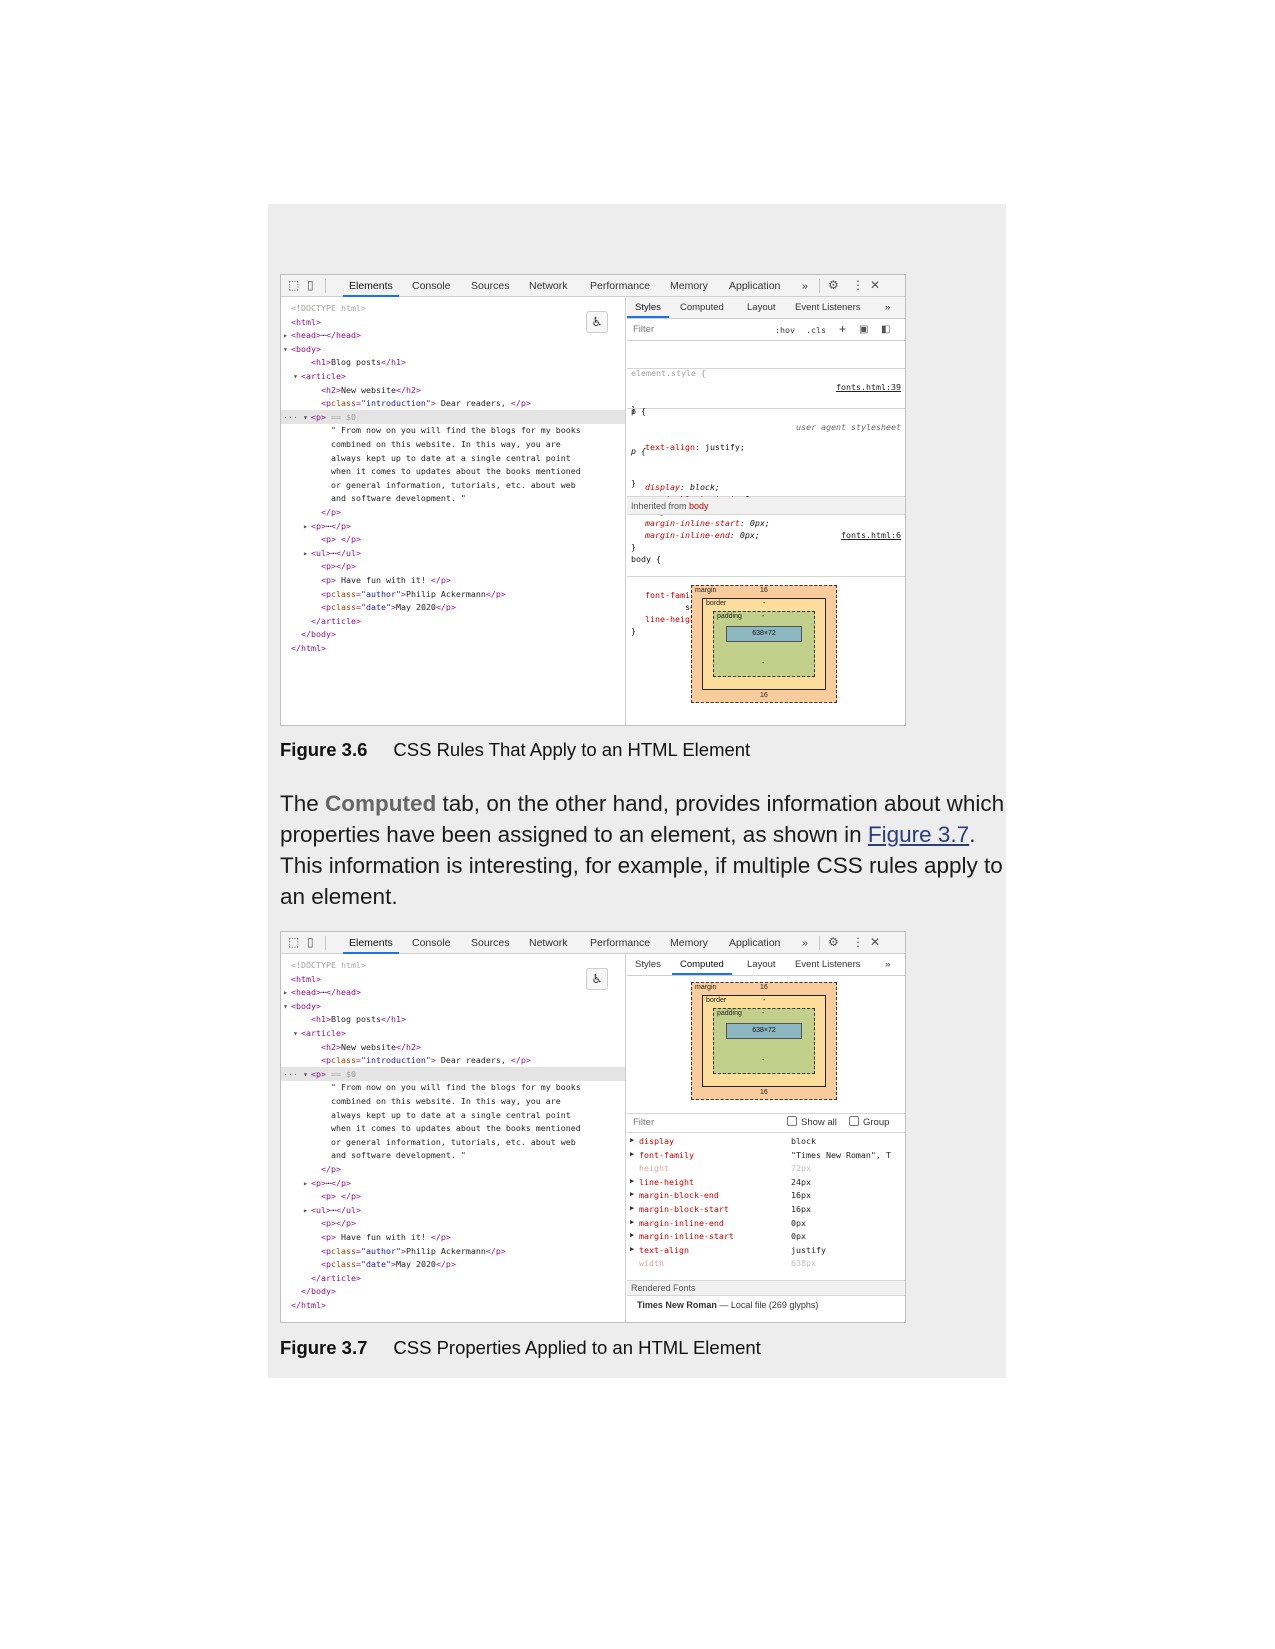 The width and height of the screenshot is (1275, 1649). What do you see at coordinates (766, 1265) in the screenshot?
I see `computed-property-row: width 638px` at bounding box center [766, 1265].